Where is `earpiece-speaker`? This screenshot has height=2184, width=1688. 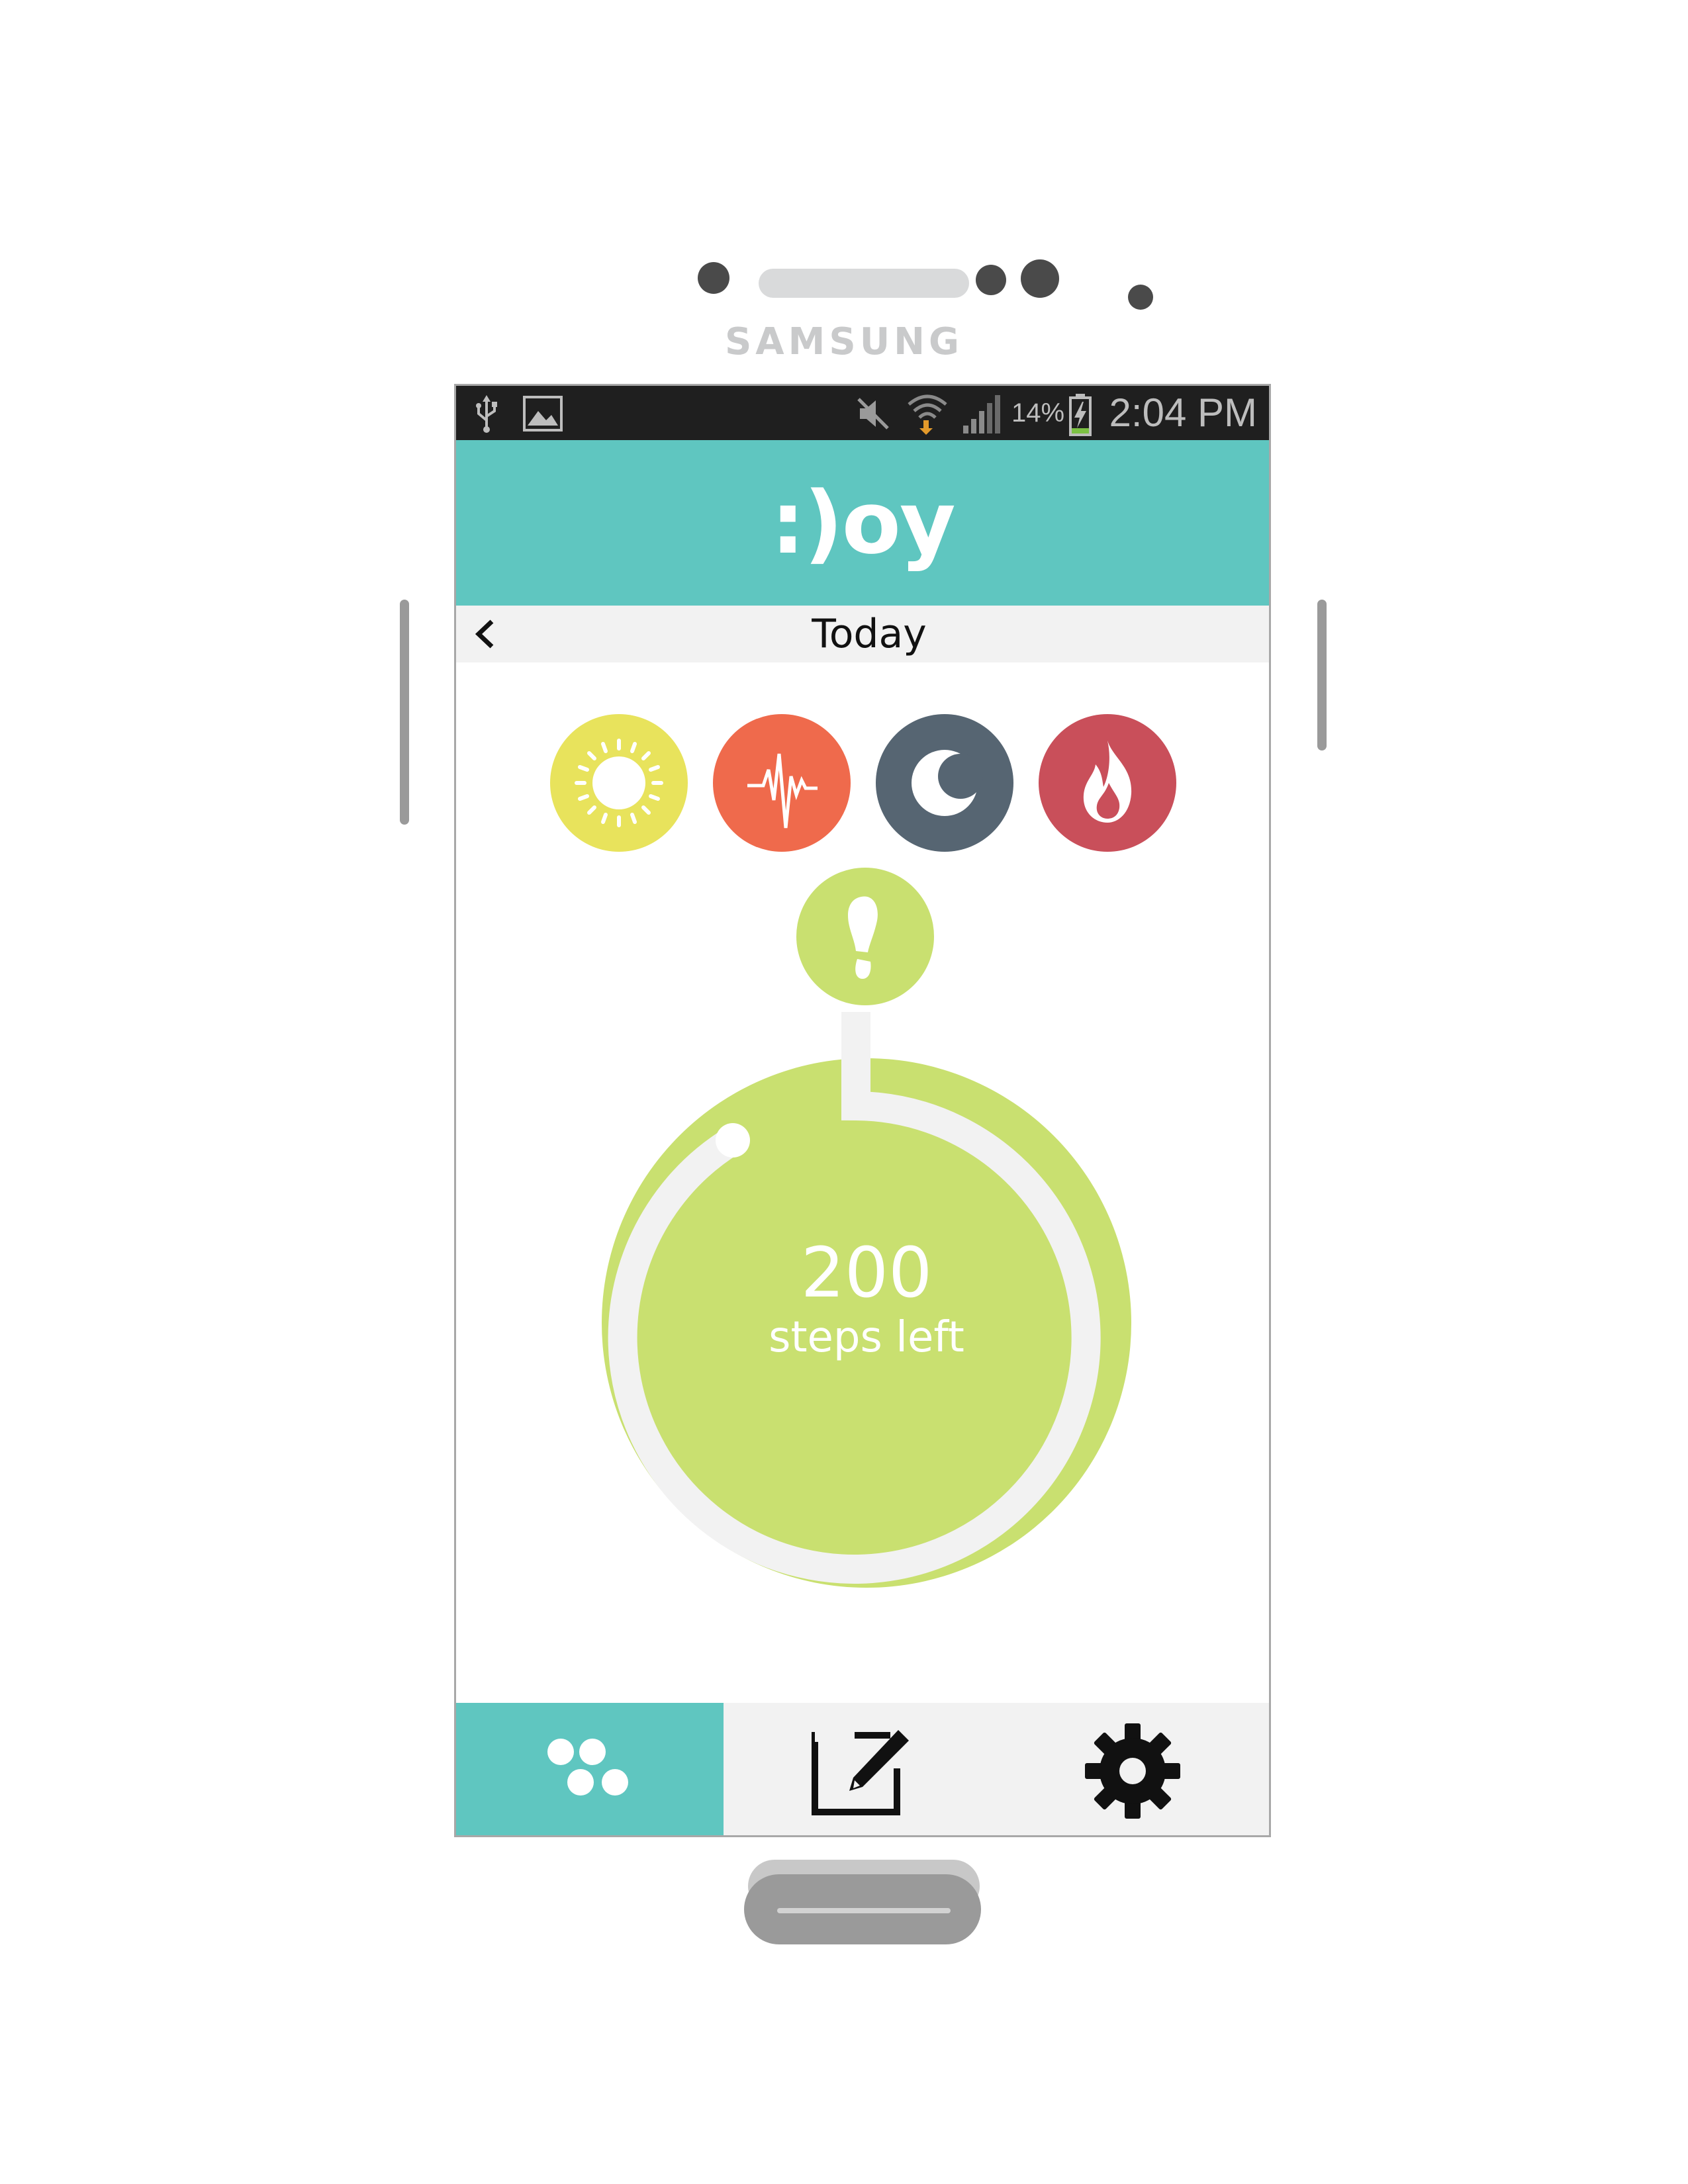
earpiece-speaker is located at coordinates (864, 283).